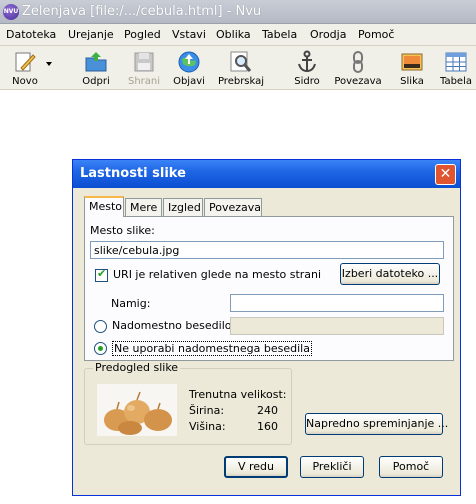 This screenshot has height=504, width=476. What do you see at coordinates (96, 62) in the screenshot?
I see `open-folder-icon` at bounding box center [96, 62].